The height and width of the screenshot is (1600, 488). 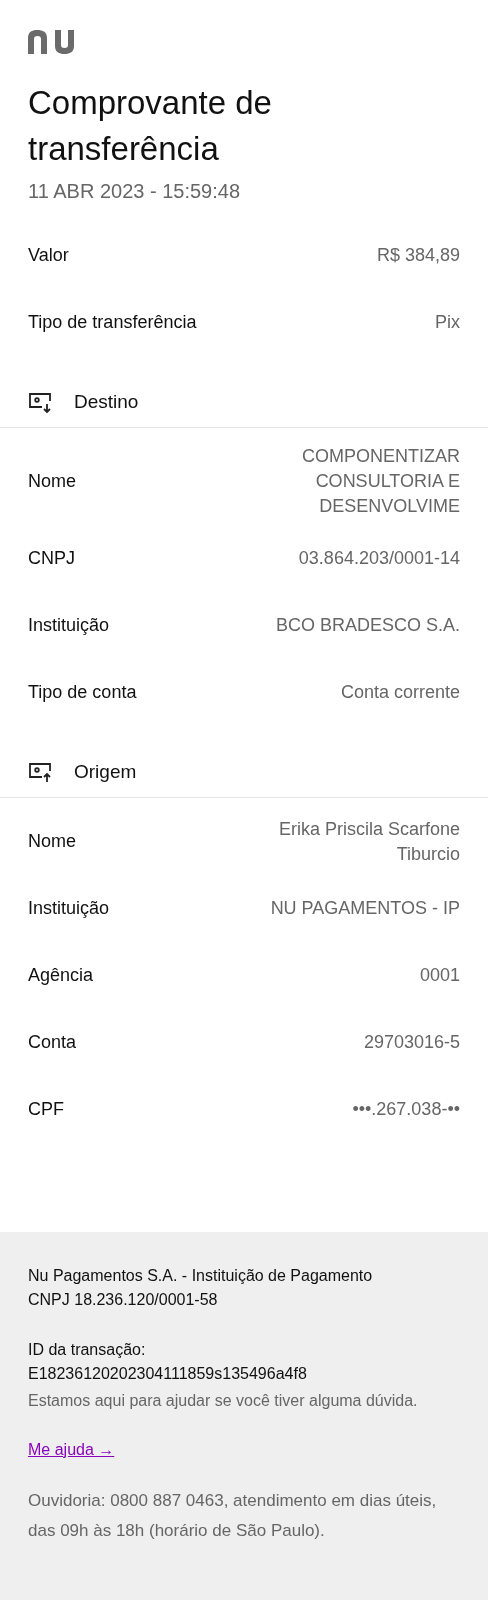 I want to click on field-label: Agência, so click(x=61, y=975).